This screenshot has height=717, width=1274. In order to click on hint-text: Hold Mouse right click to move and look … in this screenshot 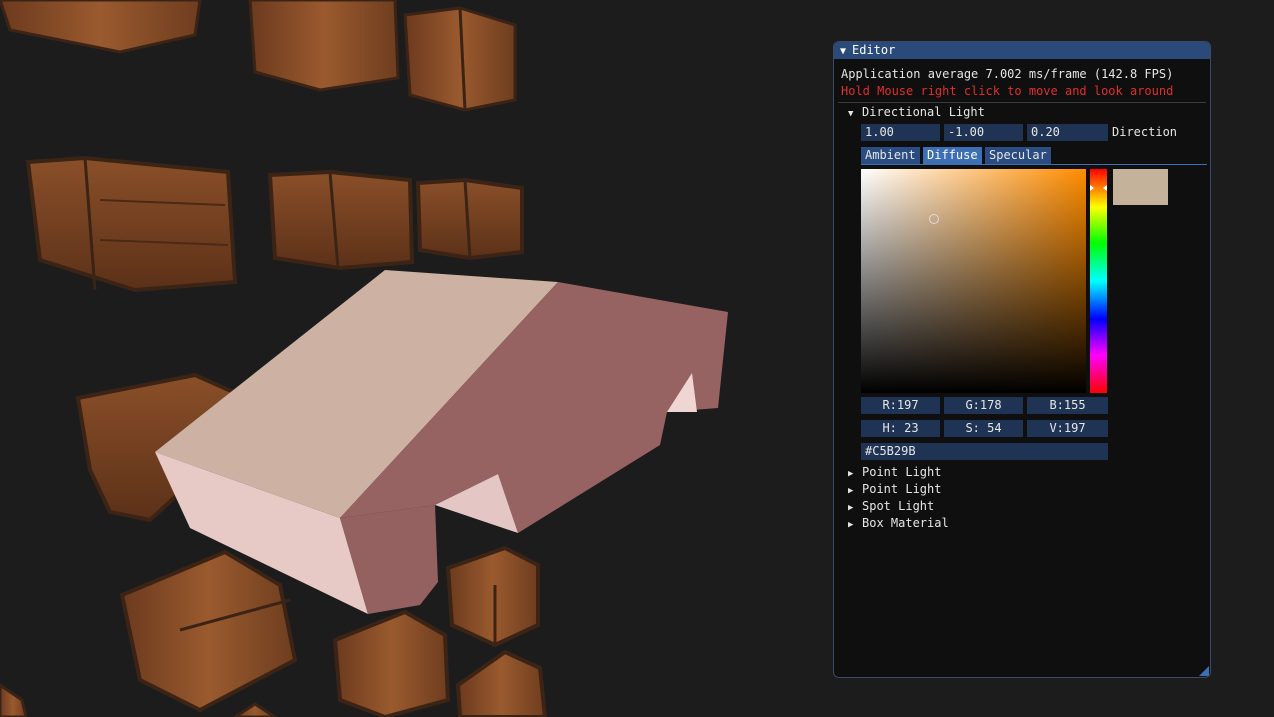, I will do `click(1007, 91)`.